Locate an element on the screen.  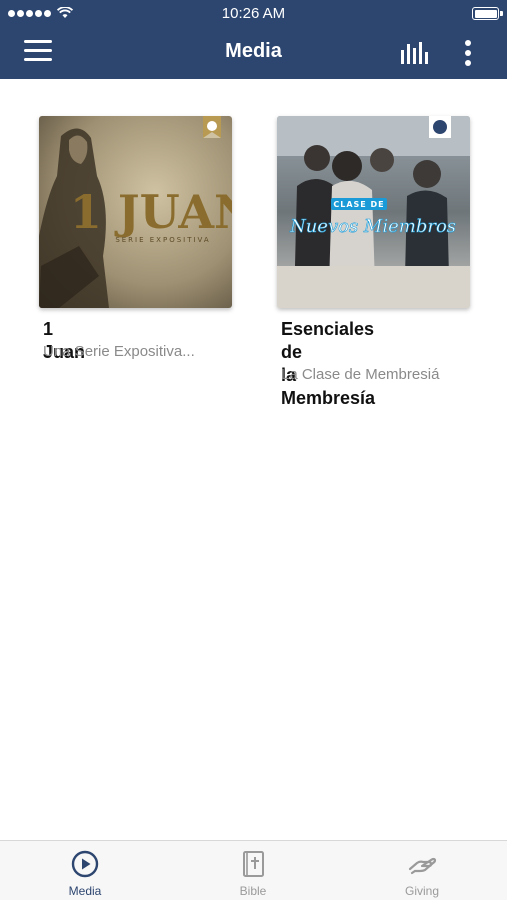
tab-giving: Giving is located at coordinates (422, 870).